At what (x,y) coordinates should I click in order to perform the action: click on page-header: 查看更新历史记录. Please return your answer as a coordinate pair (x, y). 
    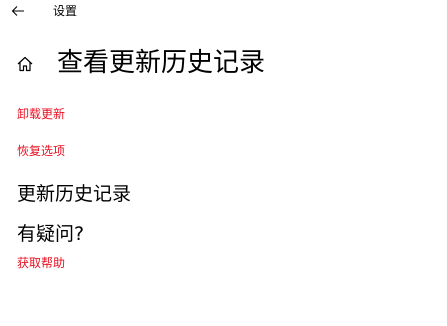
    Looking at the image, I should click on (139, 63).